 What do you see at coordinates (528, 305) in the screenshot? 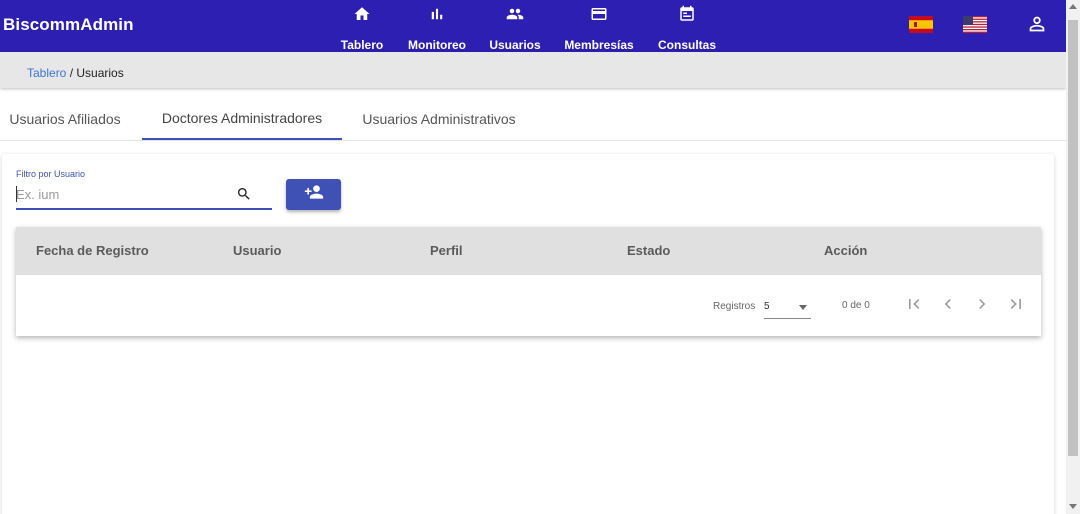
I see `paginator: Registros 5 0 de 0` at bounding box center [528, 305].